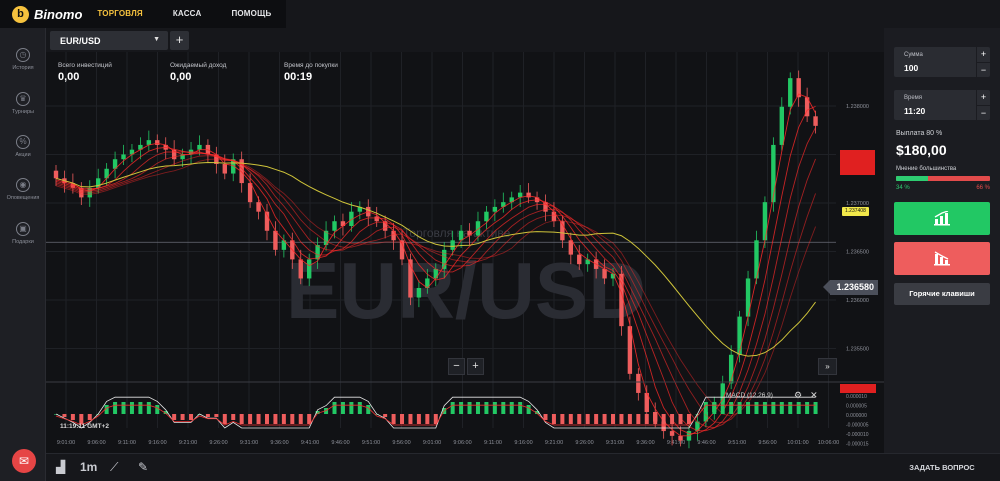 The image size is (1000, 481). Describe the element at coordinates (251, 14) in the screenshot. I see `nav-help: ПОМОЩЬ` at that location.